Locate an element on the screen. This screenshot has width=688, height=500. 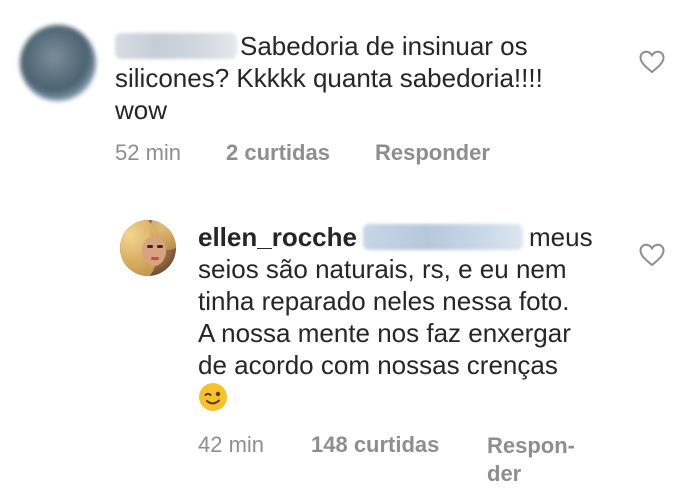
hidden-mention is located at coordinates (442, 237).